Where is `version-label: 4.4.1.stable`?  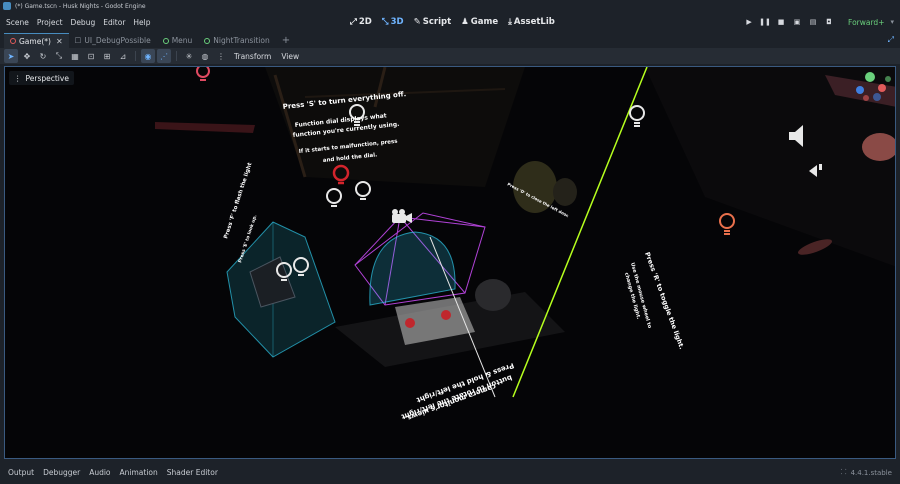 version-label: 4.4.1.stable is located at coordinates (871, 472).